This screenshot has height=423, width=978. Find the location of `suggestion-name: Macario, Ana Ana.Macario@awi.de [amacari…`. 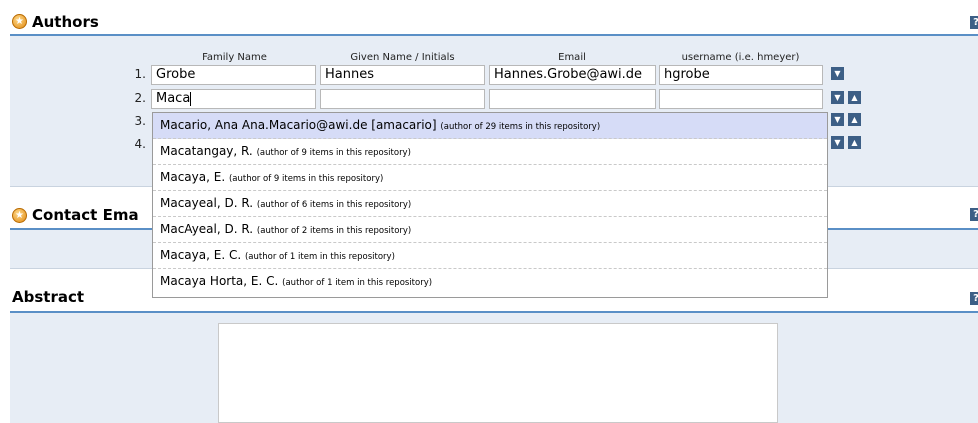

suggestion-name: Macario, Ana Ana.Macario@awi.de [amacari… is located at coordinates (298, 125).